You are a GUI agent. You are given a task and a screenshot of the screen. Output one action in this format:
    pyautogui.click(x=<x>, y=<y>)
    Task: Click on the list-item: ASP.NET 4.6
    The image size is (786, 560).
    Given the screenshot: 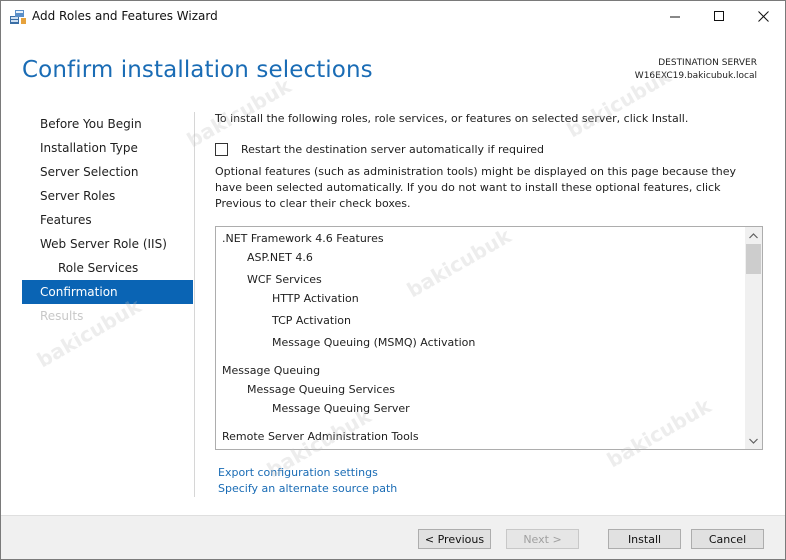 What is the action you would take?
    pyautogui.click(x=280, y=257)
    